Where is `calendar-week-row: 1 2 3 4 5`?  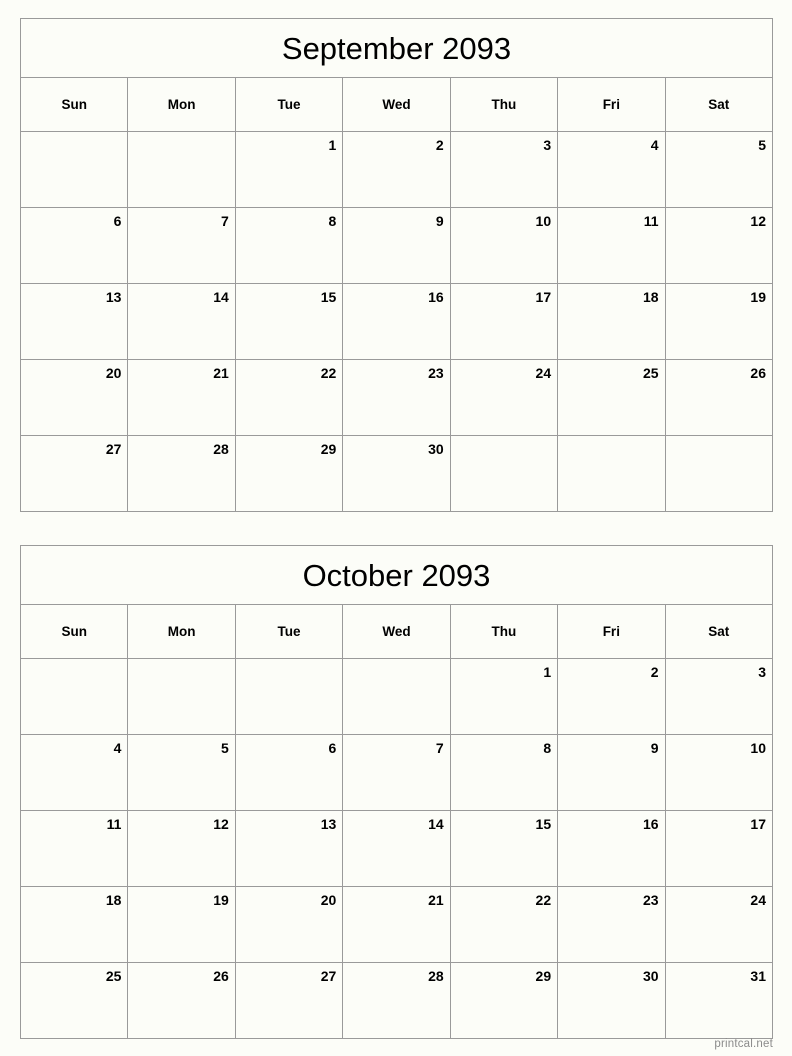 calendar-week-row: 1 2 3 4 5 is located at coordinates (396, 169).